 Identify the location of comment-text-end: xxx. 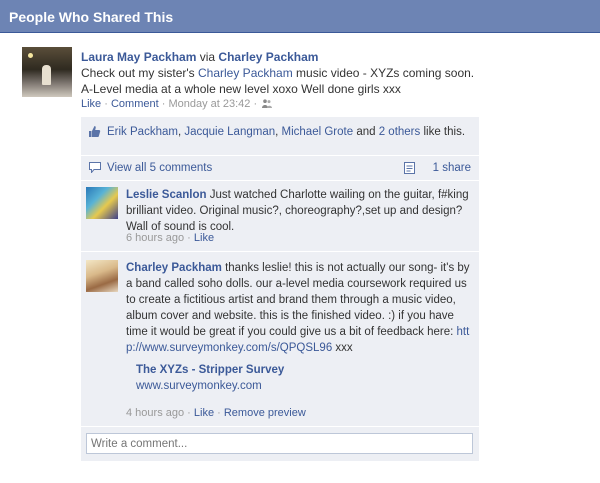
(342, 348).